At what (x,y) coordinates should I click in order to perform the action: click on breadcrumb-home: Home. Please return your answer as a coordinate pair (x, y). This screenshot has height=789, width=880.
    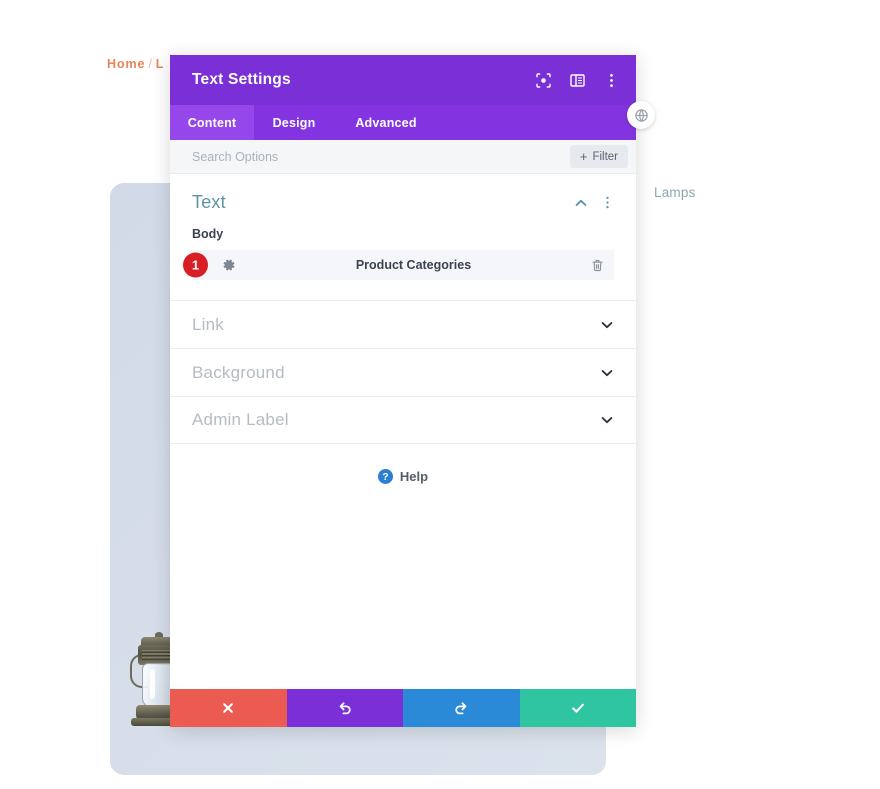
    Looking at the image, I should click on (126, 64).